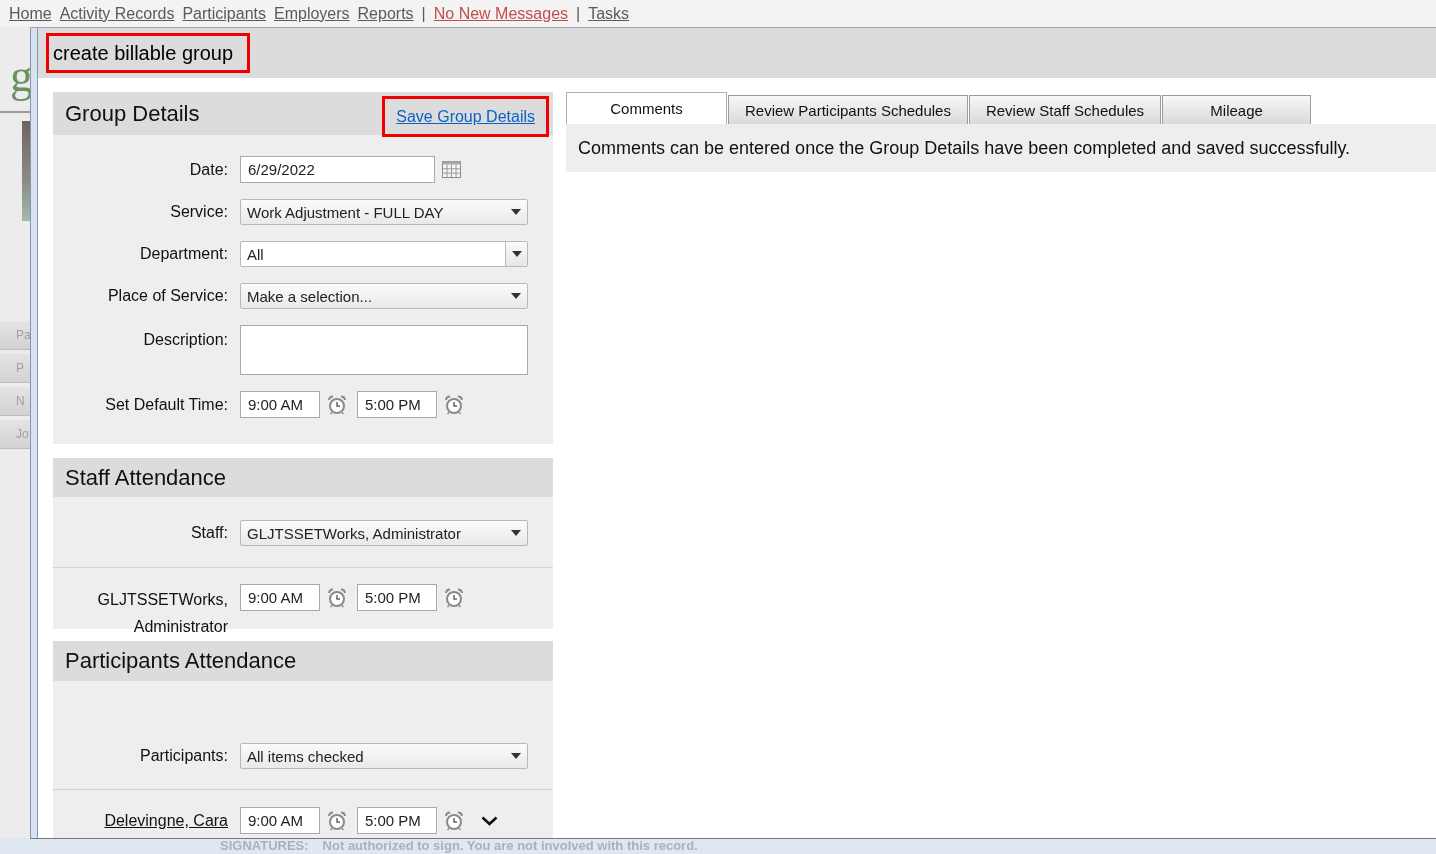 Image resolution: width=1436 pixels, height=854 pixels. Describe the element at coordinates (185, 339) in the screenshot. I see `field-label: Description:` at that location.